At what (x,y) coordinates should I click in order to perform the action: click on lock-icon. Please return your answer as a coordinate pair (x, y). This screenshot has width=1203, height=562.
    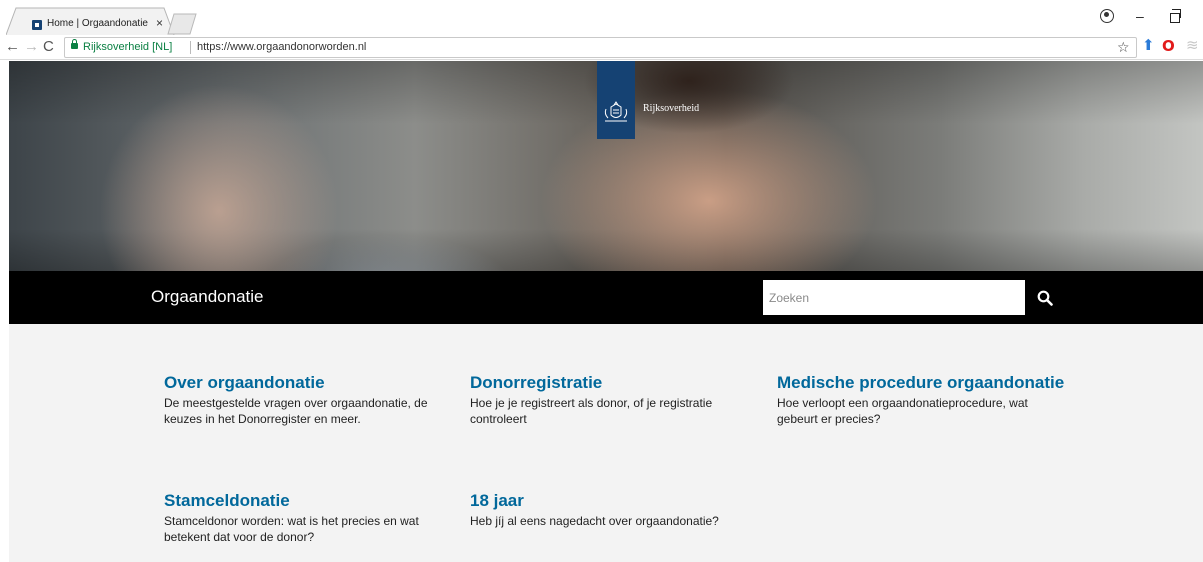
    Looking at the image, I should click on (74, 44).